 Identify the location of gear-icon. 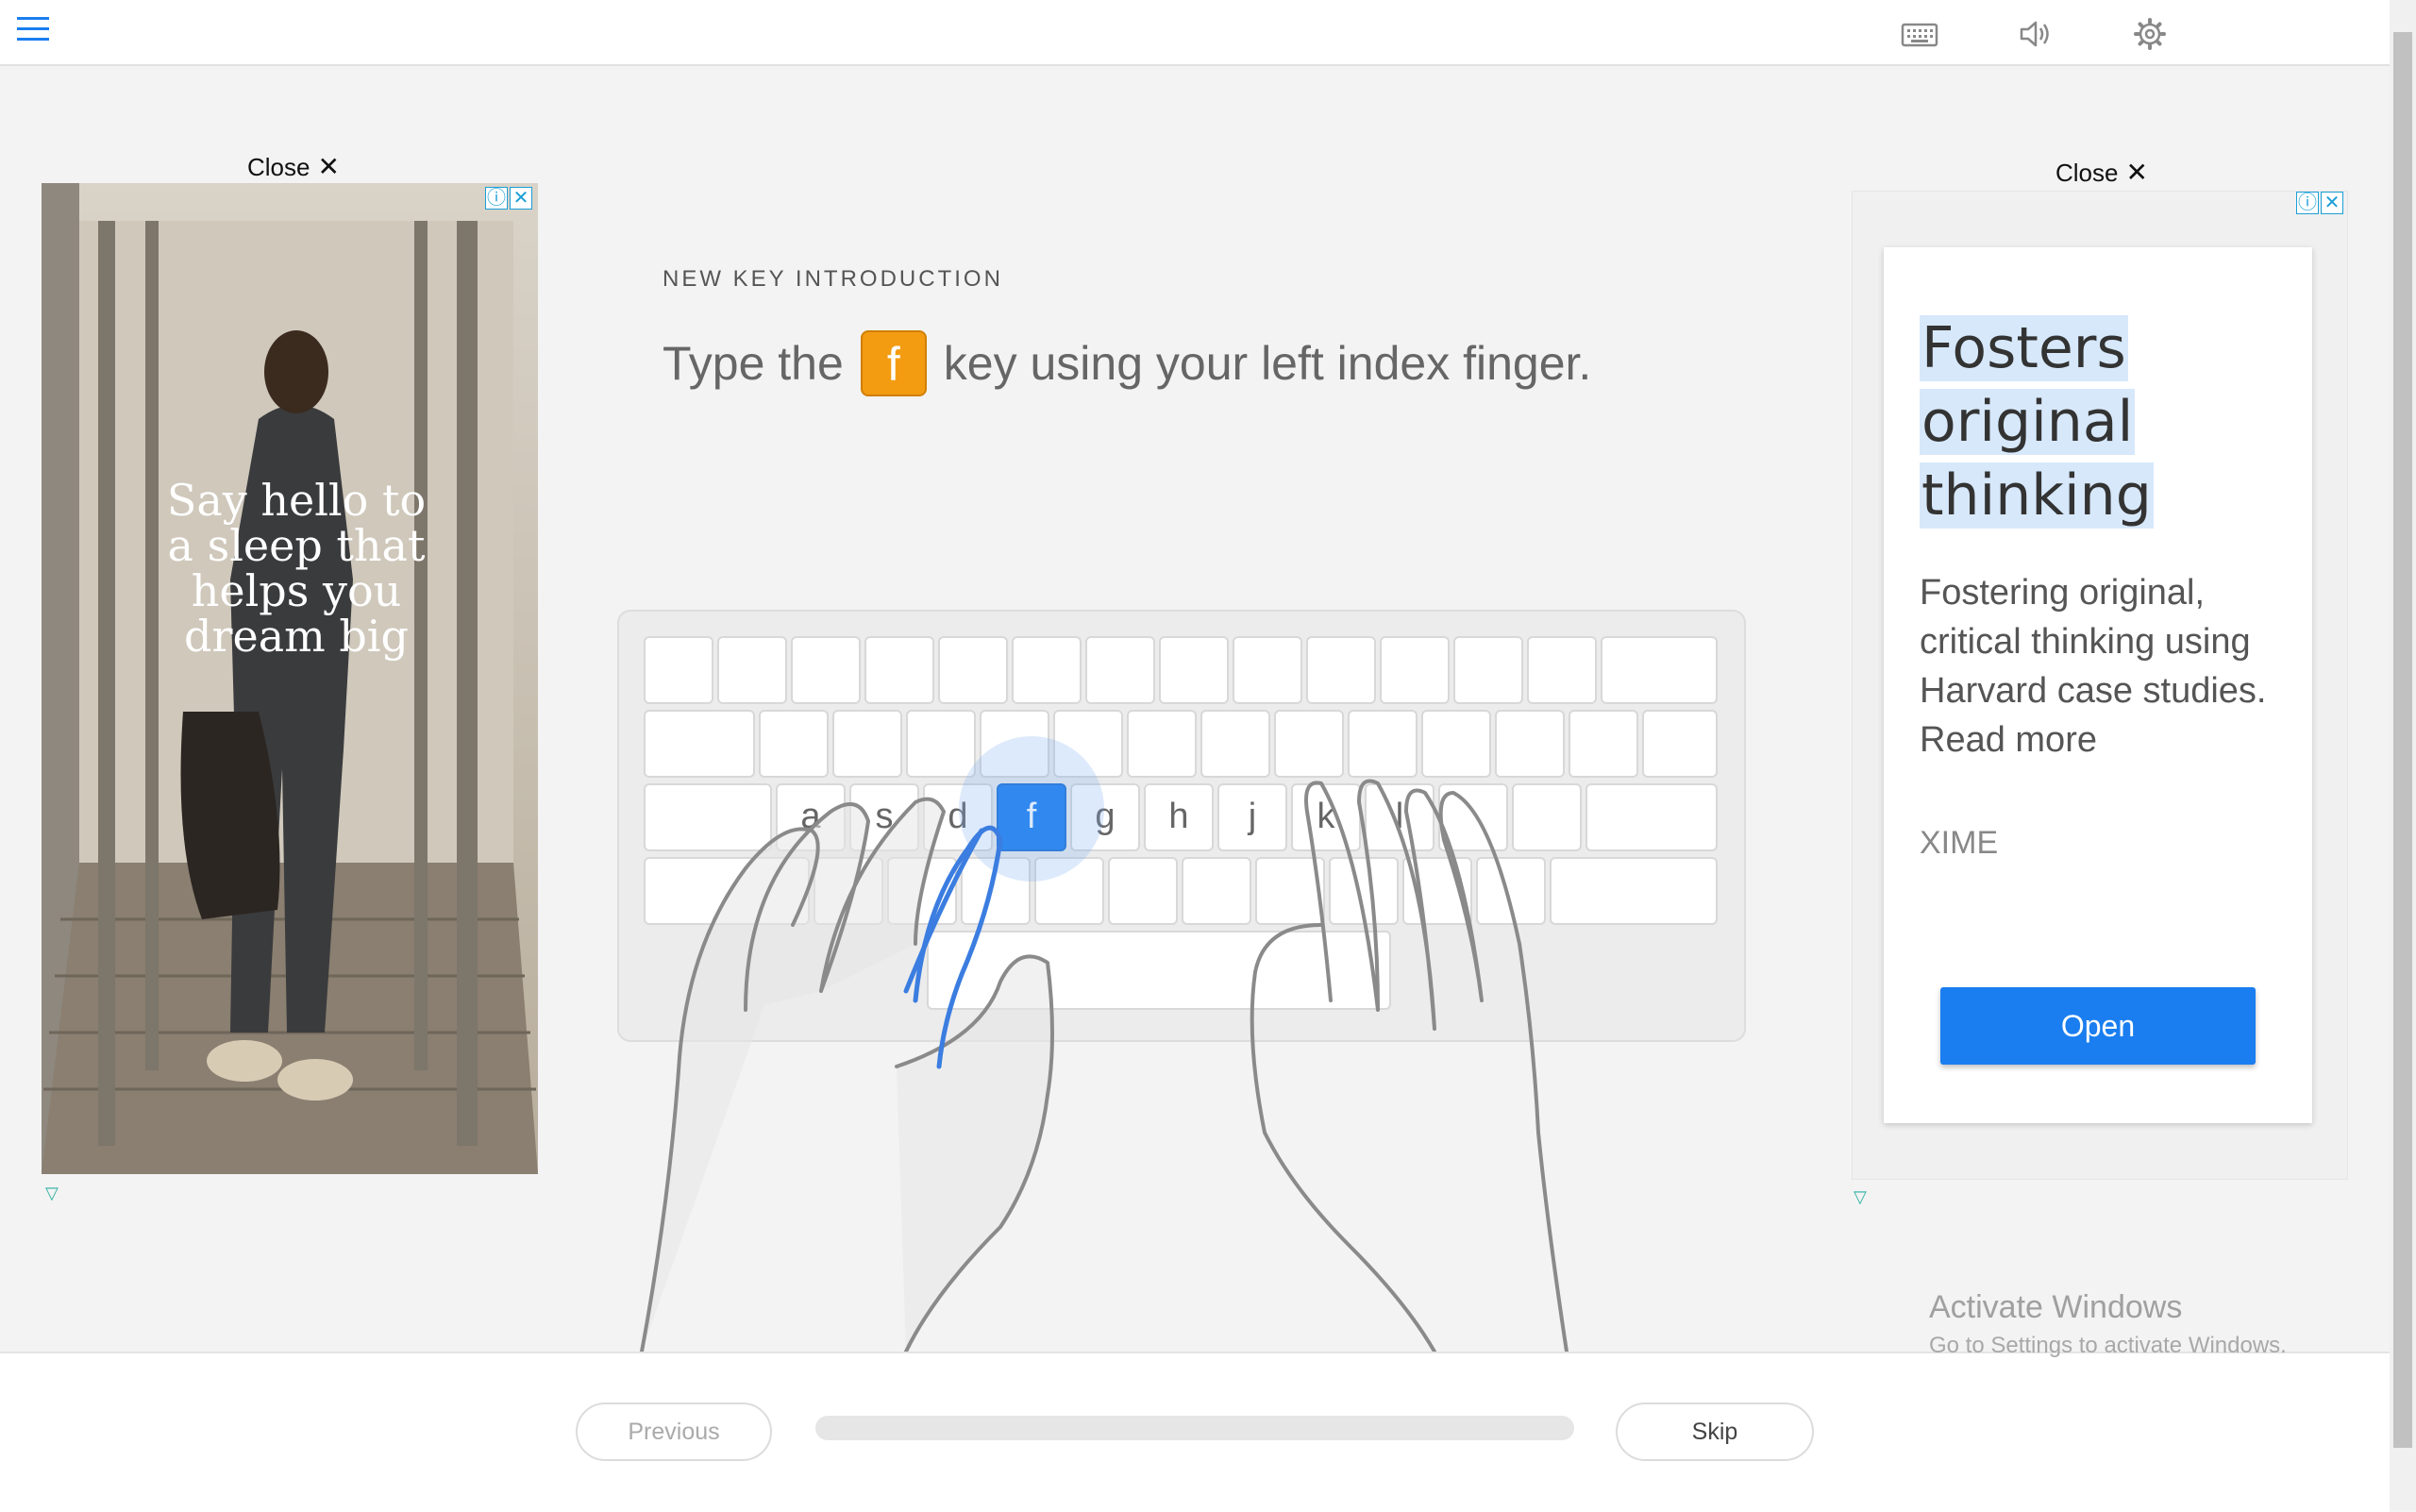
(2150, 34).